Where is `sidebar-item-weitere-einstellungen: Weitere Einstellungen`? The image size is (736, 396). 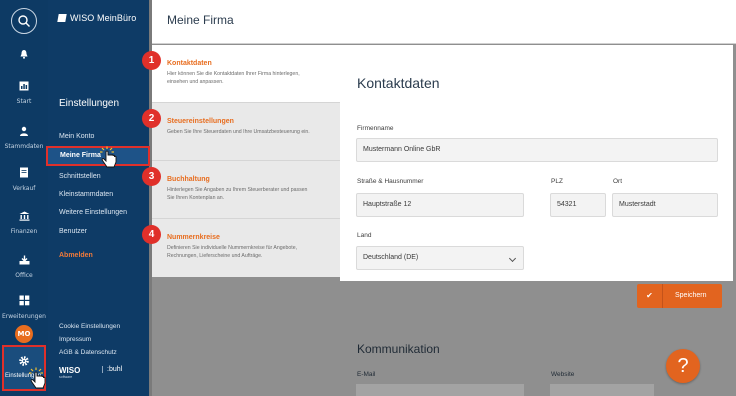
sidebar-item-weitere-einstellungen: Weitere Einstellungen is located at coordinates (93, 212).